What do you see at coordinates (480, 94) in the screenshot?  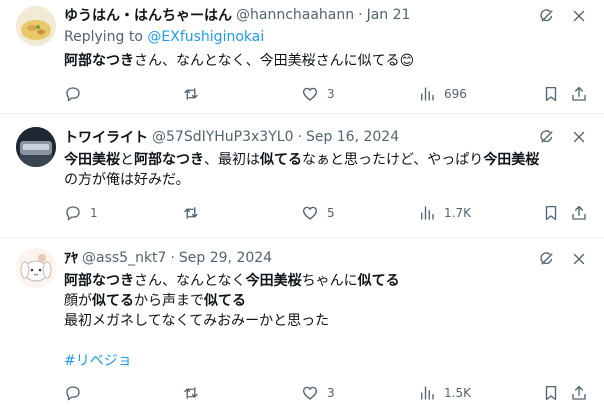 I see `views-button: 696` at bounding box center [480, 94].